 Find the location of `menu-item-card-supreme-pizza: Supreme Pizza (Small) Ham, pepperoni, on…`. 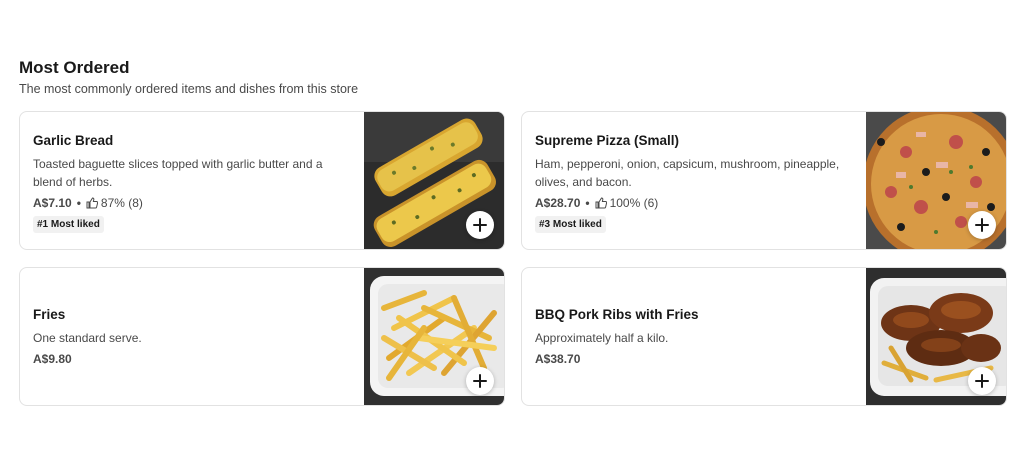

menu-item-card-supreme-pizza: Supreme Pizza (Small) Ham, pepperoni, on… is located at coordinates (764, 180).